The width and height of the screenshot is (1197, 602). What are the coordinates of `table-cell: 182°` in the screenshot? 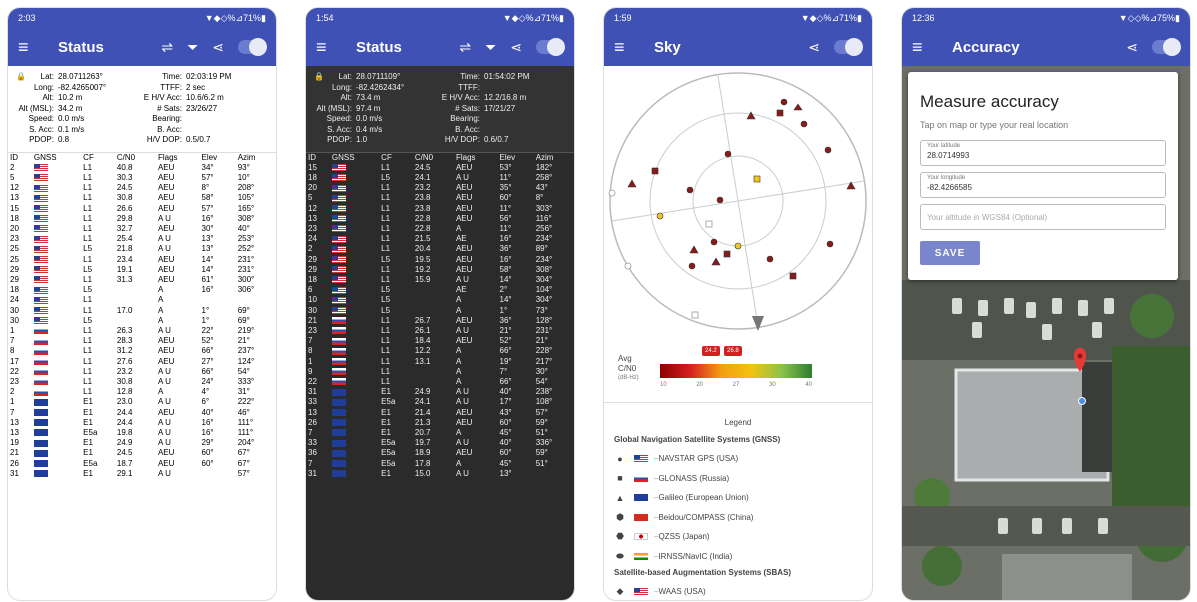 It's located at (544, 167).